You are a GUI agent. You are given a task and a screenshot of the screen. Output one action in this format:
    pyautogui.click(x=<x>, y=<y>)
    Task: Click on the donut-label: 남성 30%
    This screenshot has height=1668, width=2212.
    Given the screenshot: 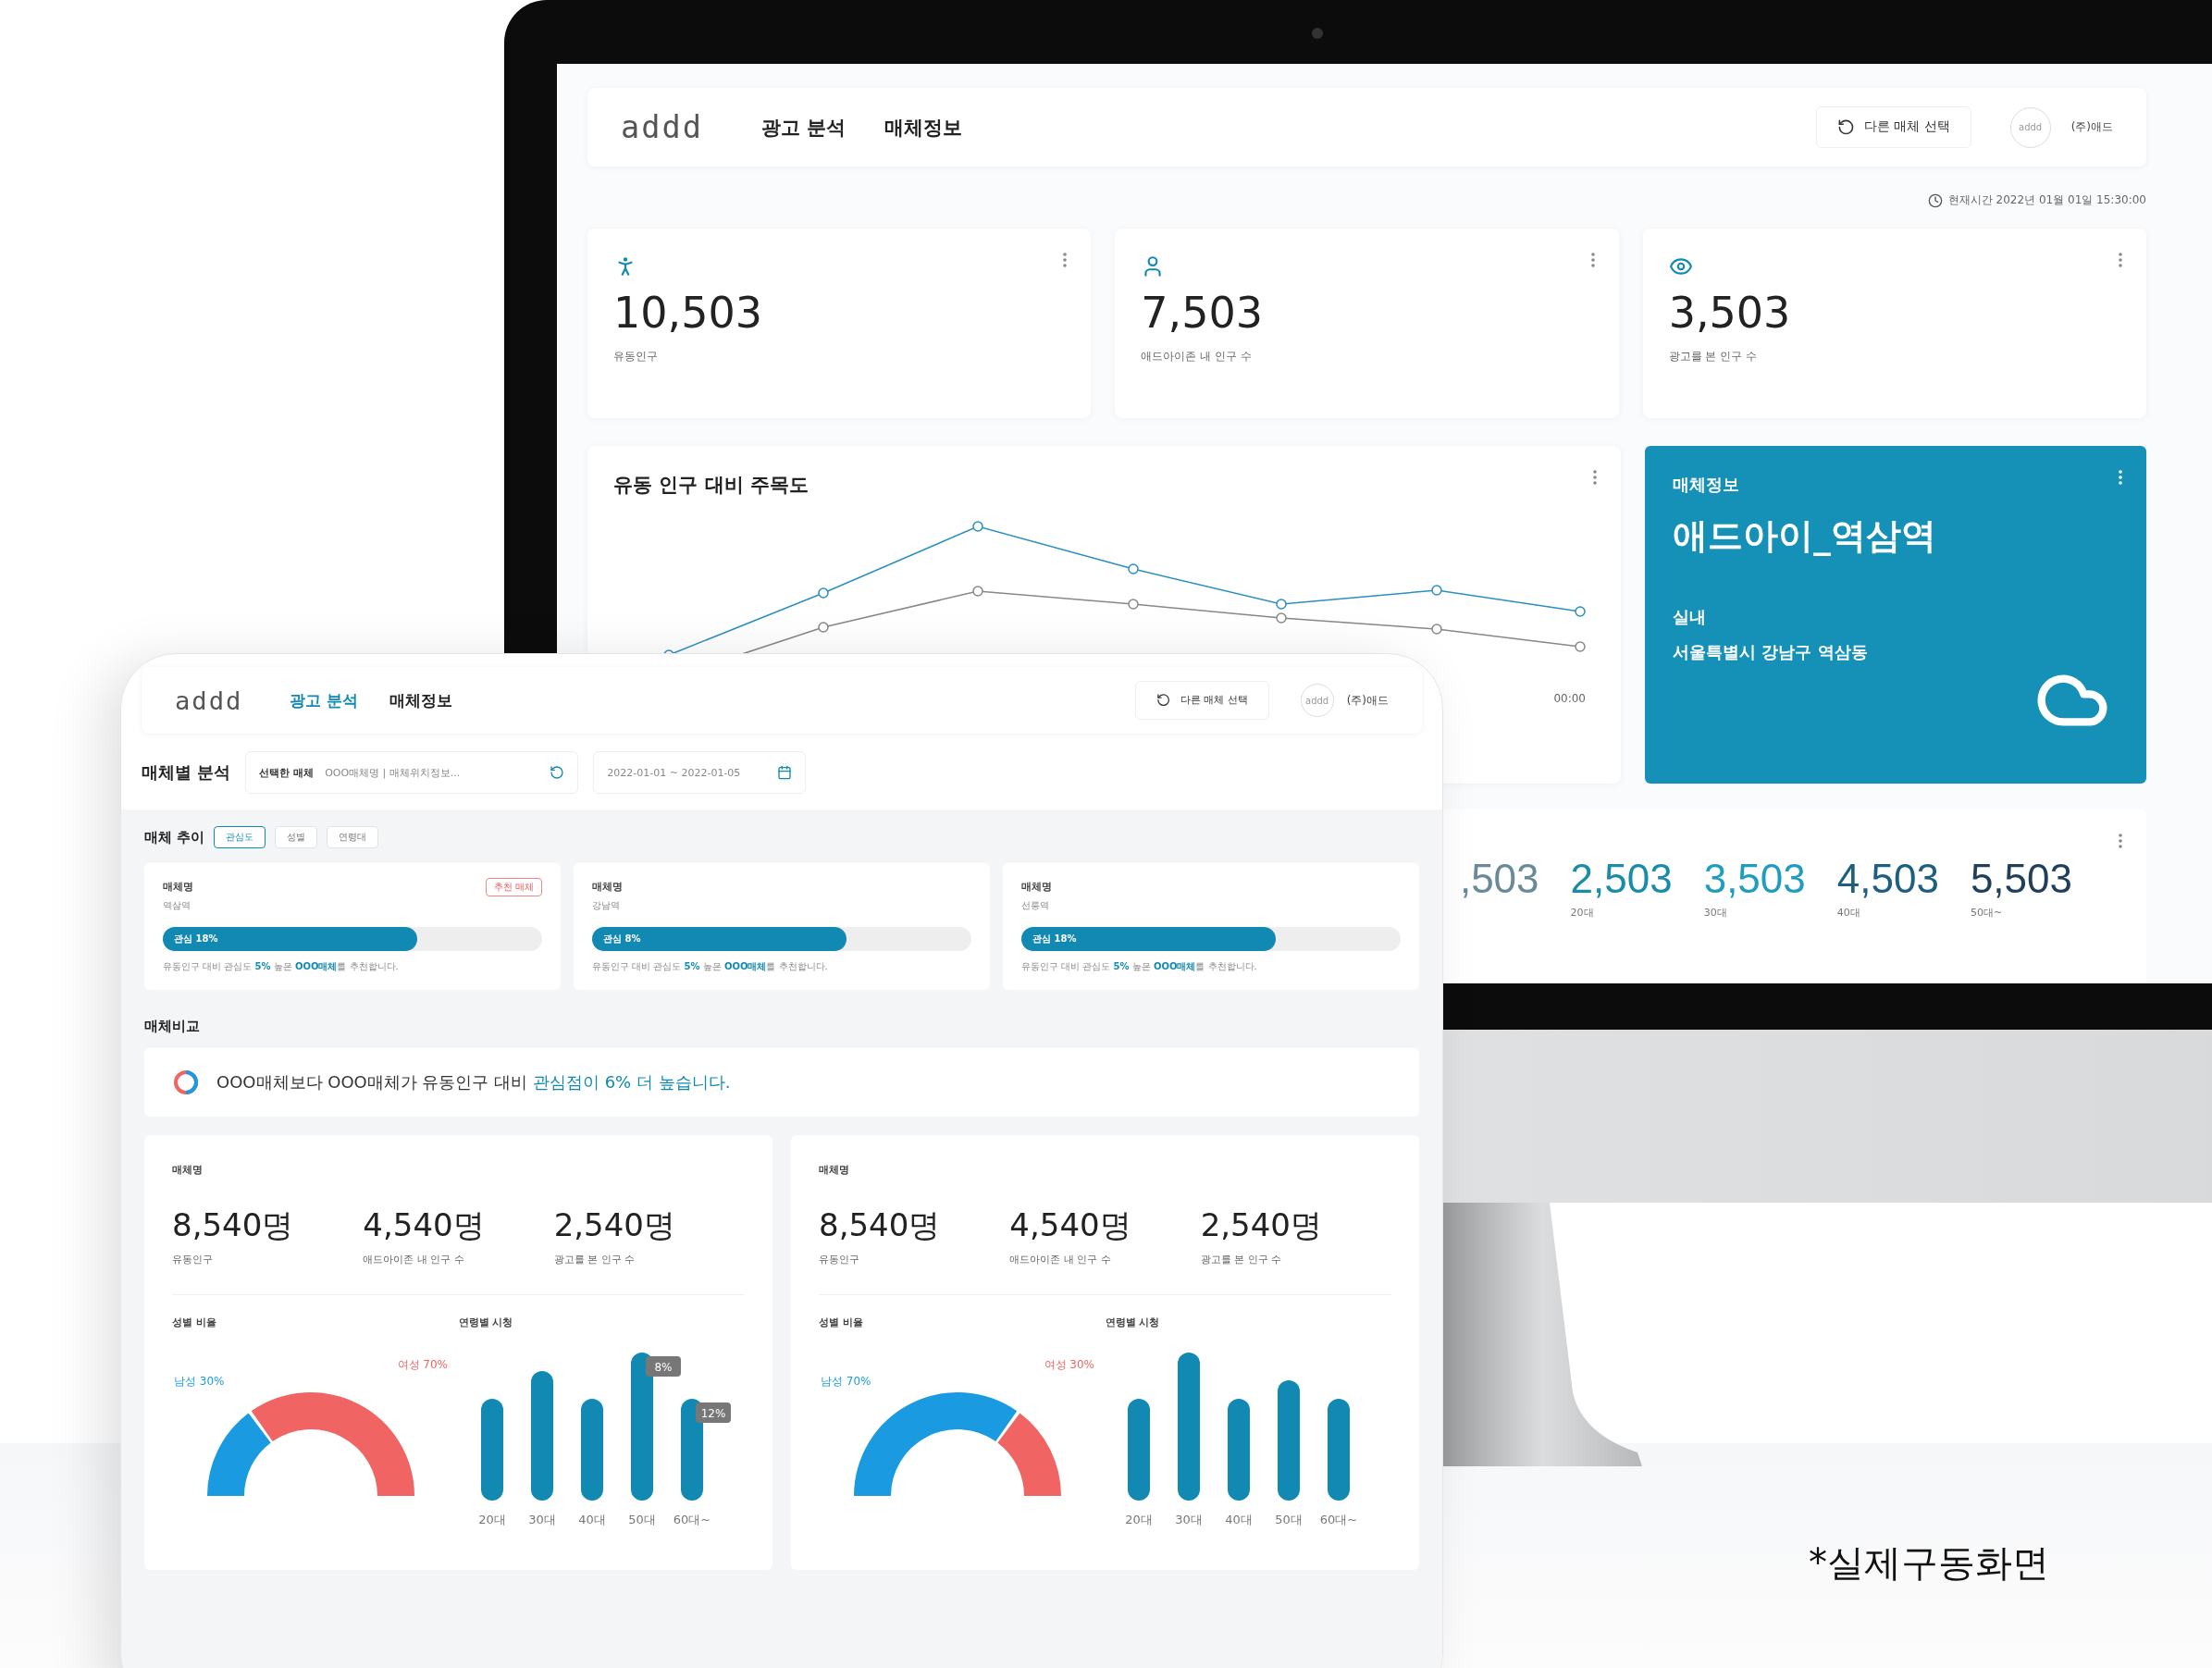 What is the action you would take?
    pyautogui.click(x=199, y=1381)
    